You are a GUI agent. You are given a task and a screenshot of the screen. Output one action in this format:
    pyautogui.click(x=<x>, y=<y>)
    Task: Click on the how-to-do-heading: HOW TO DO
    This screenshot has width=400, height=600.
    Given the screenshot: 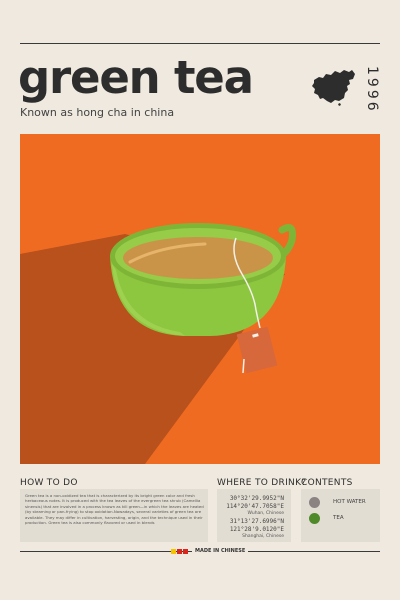 What is the action you would take?
    pyautogui.click(x=49, y=483)
    